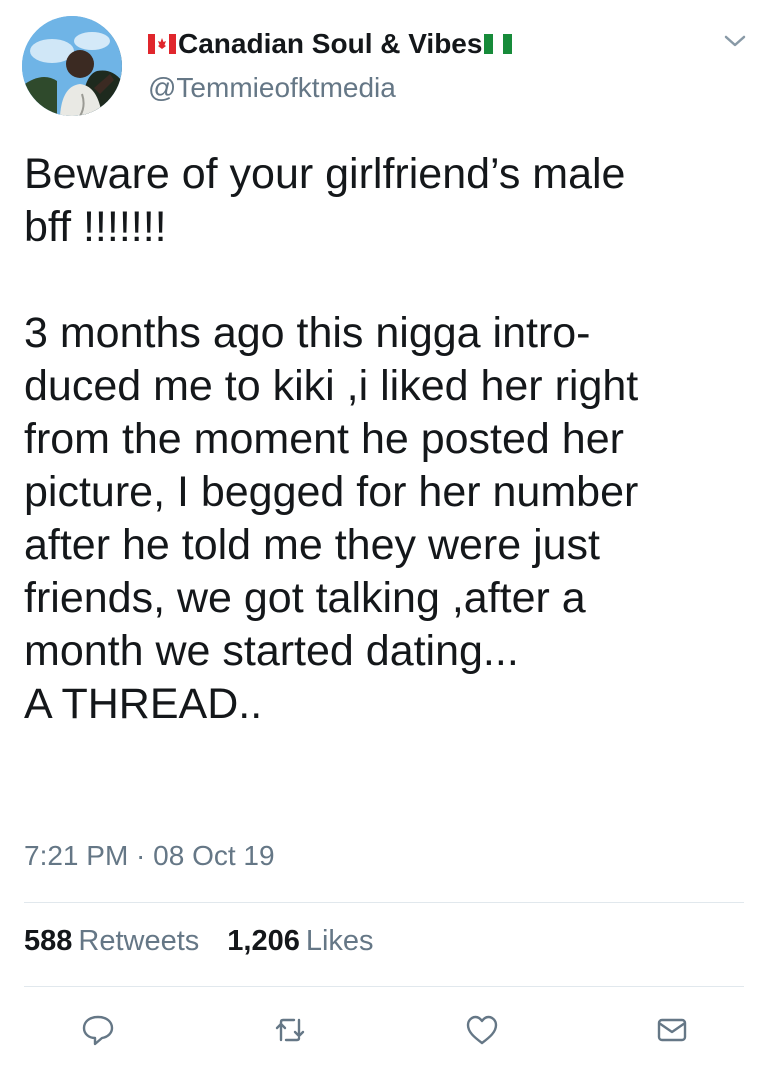  I want to click on reply-button, so click(98, 1030).